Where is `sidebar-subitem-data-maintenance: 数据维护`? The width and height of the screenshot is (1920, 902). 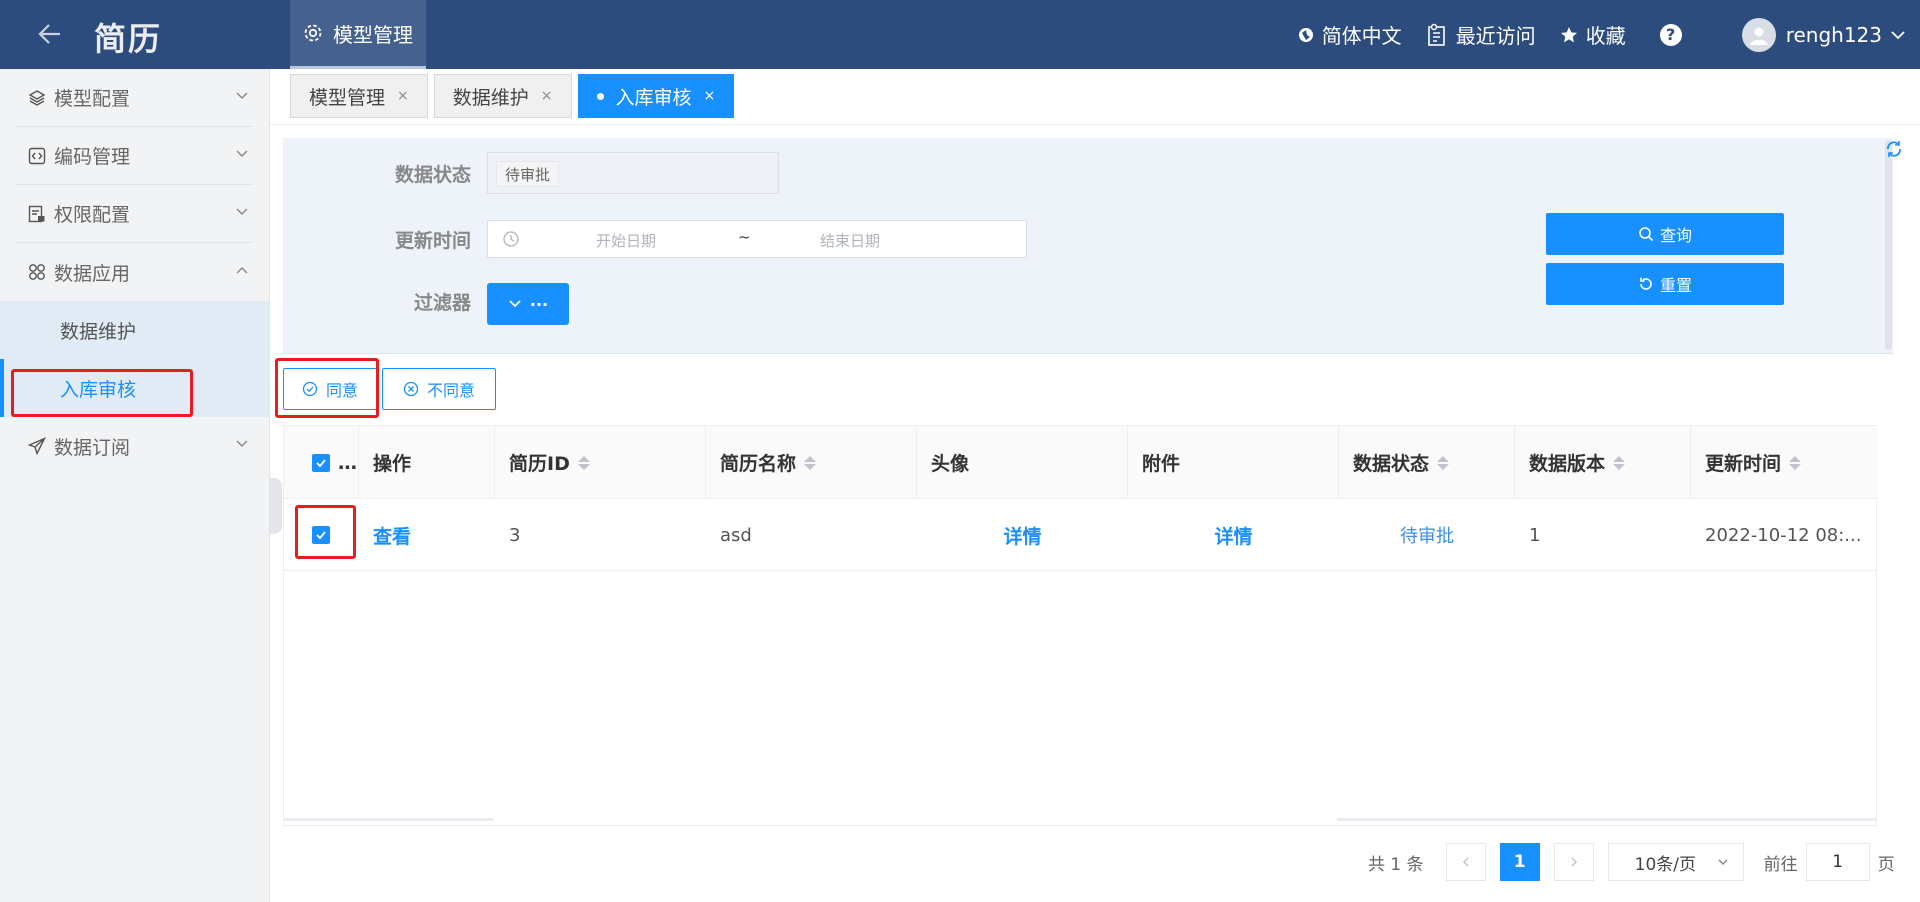
sidebar-subitem-data-maintenance: 数据维护 is located at coordinates (134, 330).